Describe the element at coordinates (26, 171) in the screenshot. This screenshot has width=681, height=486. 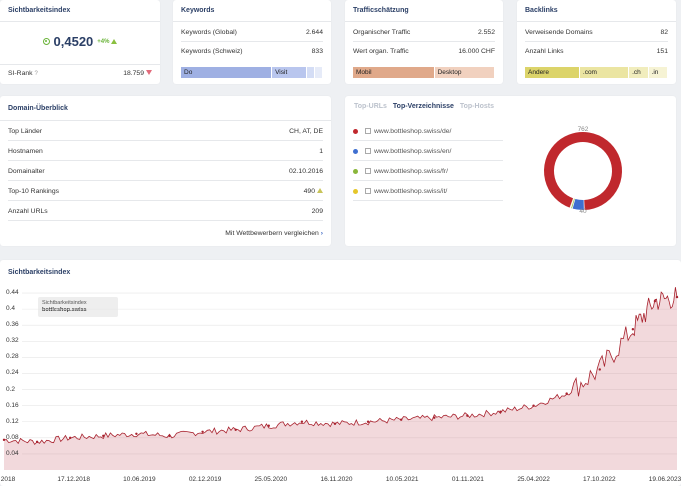
I see `overview-row-label: Domainalter` at that location.